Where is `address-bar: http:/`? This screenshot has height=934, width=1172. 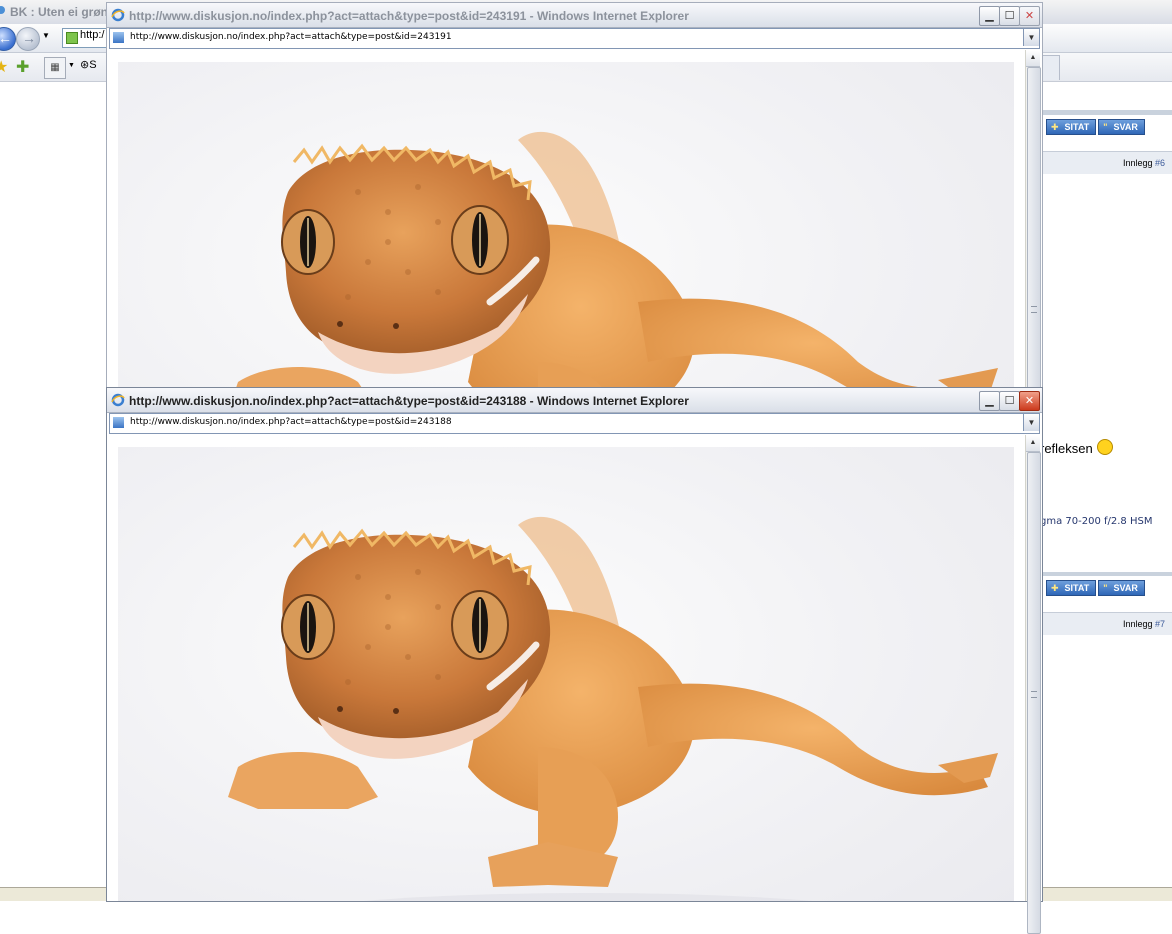 address-bar: http:/ is located at coordinates (85, 38).